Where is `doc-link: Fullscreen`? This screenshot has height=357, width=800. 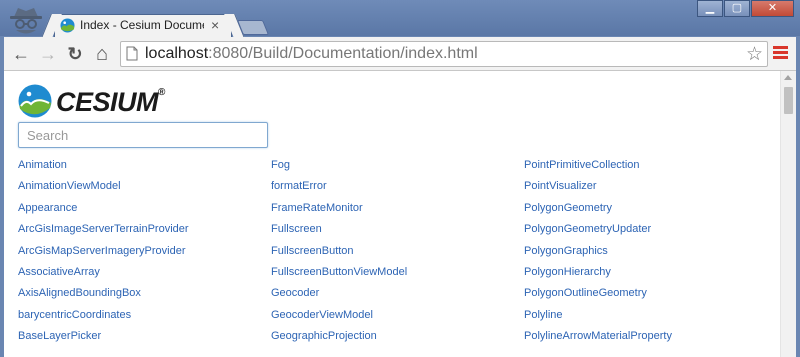 doc-link: Fullscreen is located at coordinates (339, 232).